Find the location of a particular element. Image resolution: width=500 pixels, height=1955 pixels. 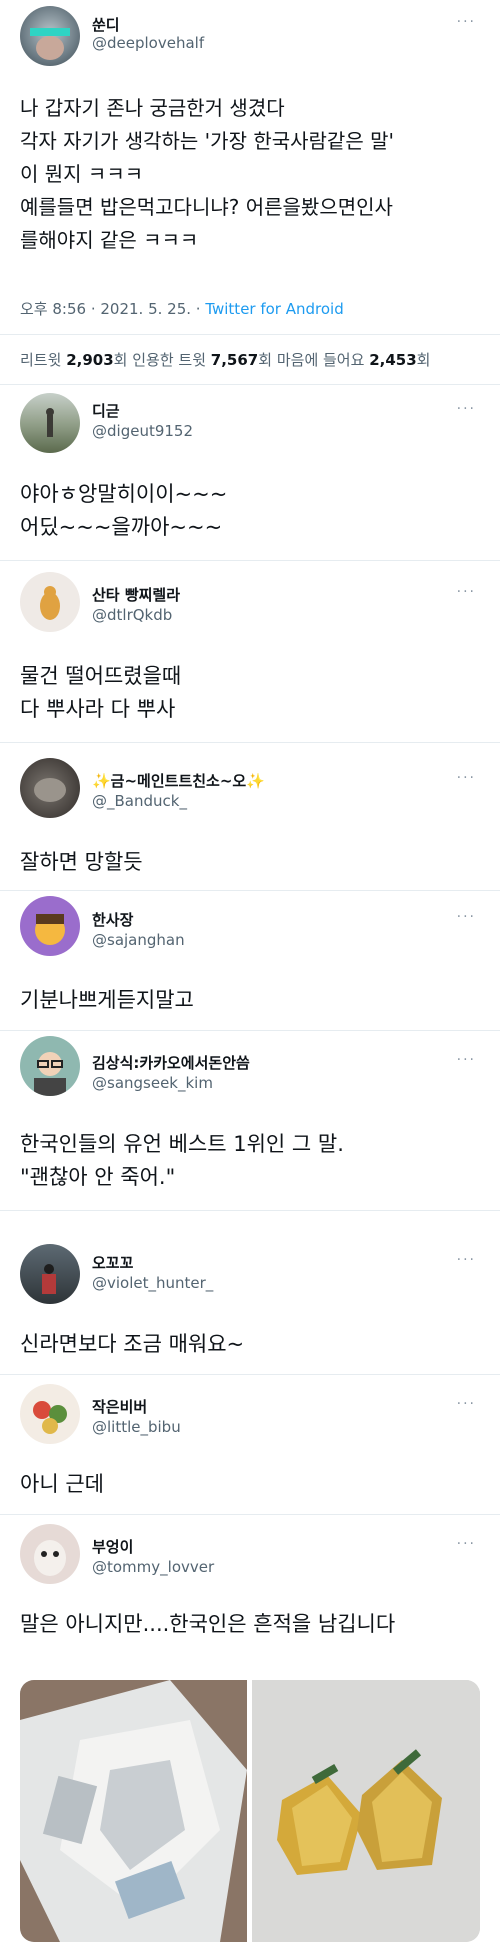

reply-line: 어딨~~~을까아~~~ is located at coordinates (121, 527).